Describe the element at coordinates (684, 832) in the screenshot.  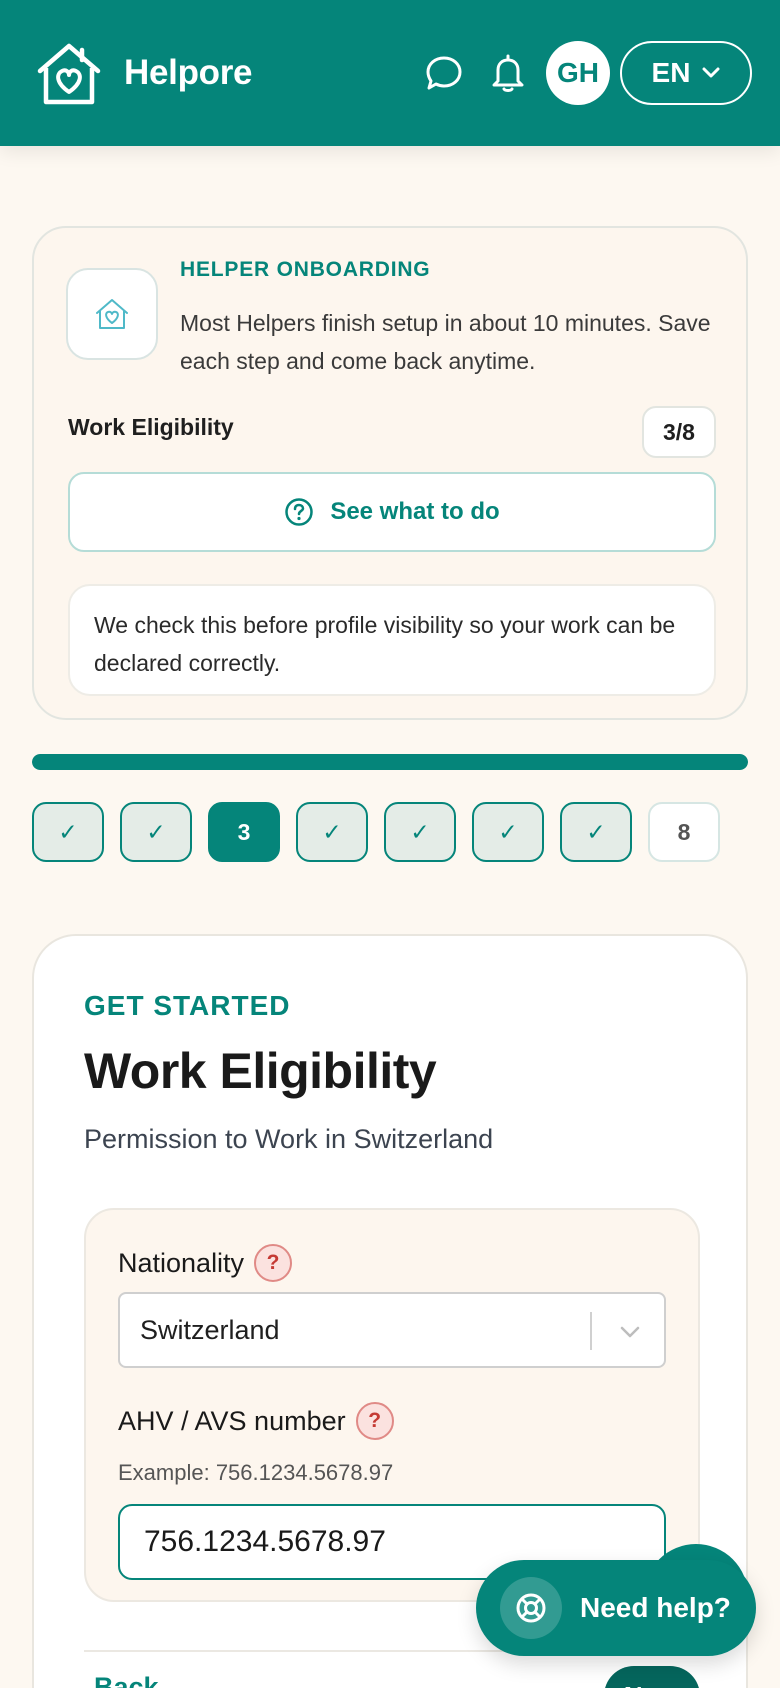
I see `step-8: 8` at that location.